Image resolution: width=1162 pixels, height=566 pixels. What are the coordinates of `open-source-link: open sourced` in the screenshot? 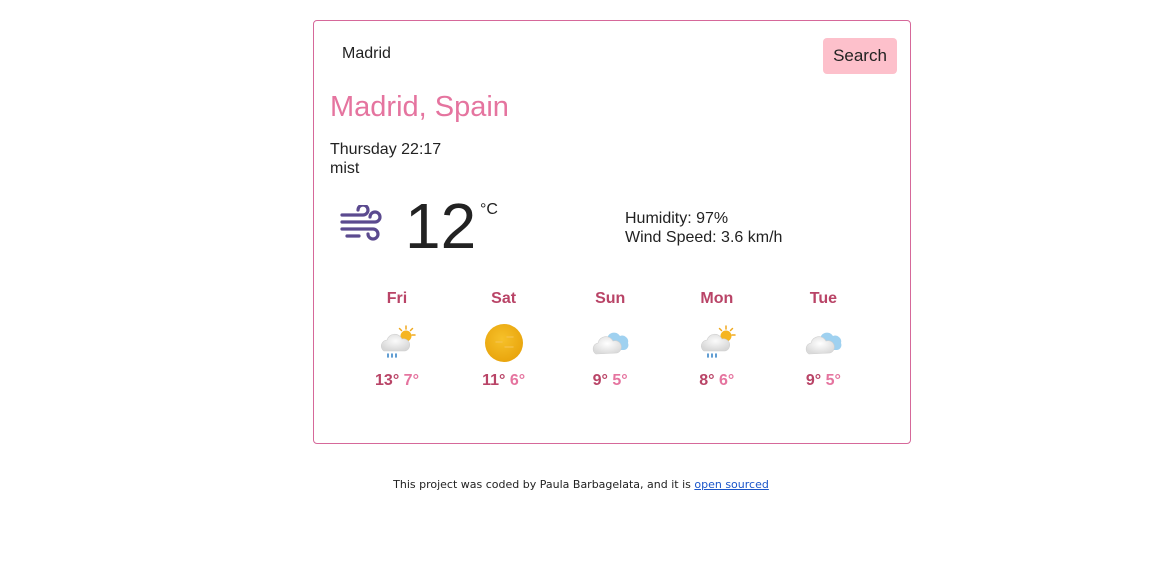 It's located at (731, 484).